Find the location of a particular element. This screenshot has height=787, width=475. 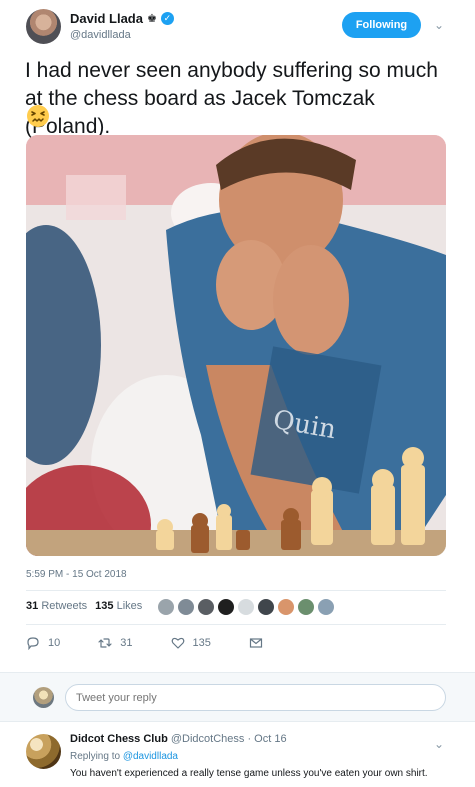

replying-to: Replying to @davidllada is located at coordinates (124, 756).